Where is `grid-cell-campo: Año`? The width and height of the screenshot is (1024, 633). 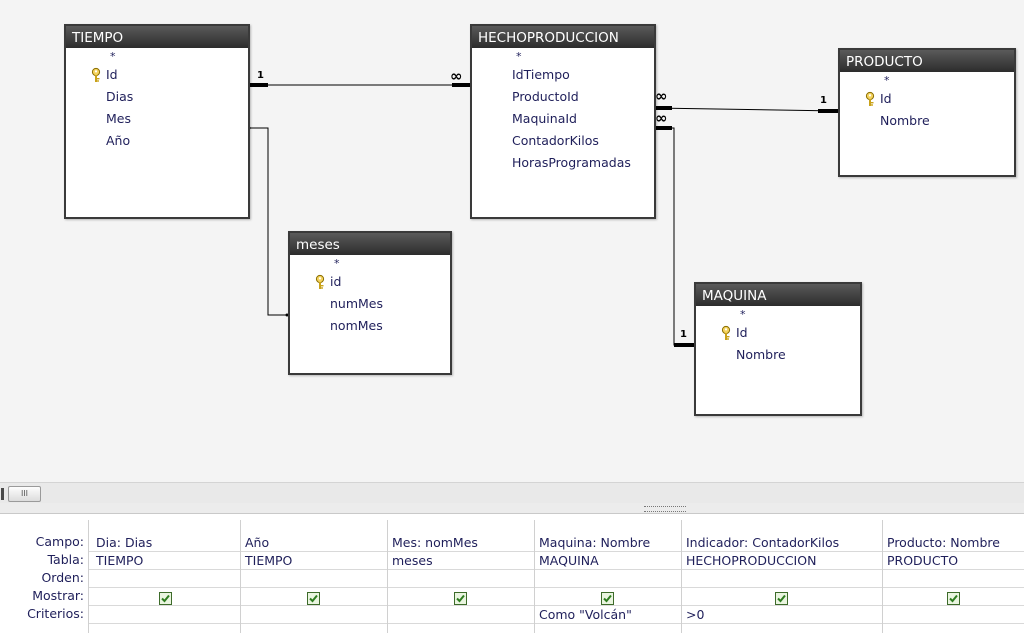 grid-cell-campo: Año is located at coordinates (312, 543).